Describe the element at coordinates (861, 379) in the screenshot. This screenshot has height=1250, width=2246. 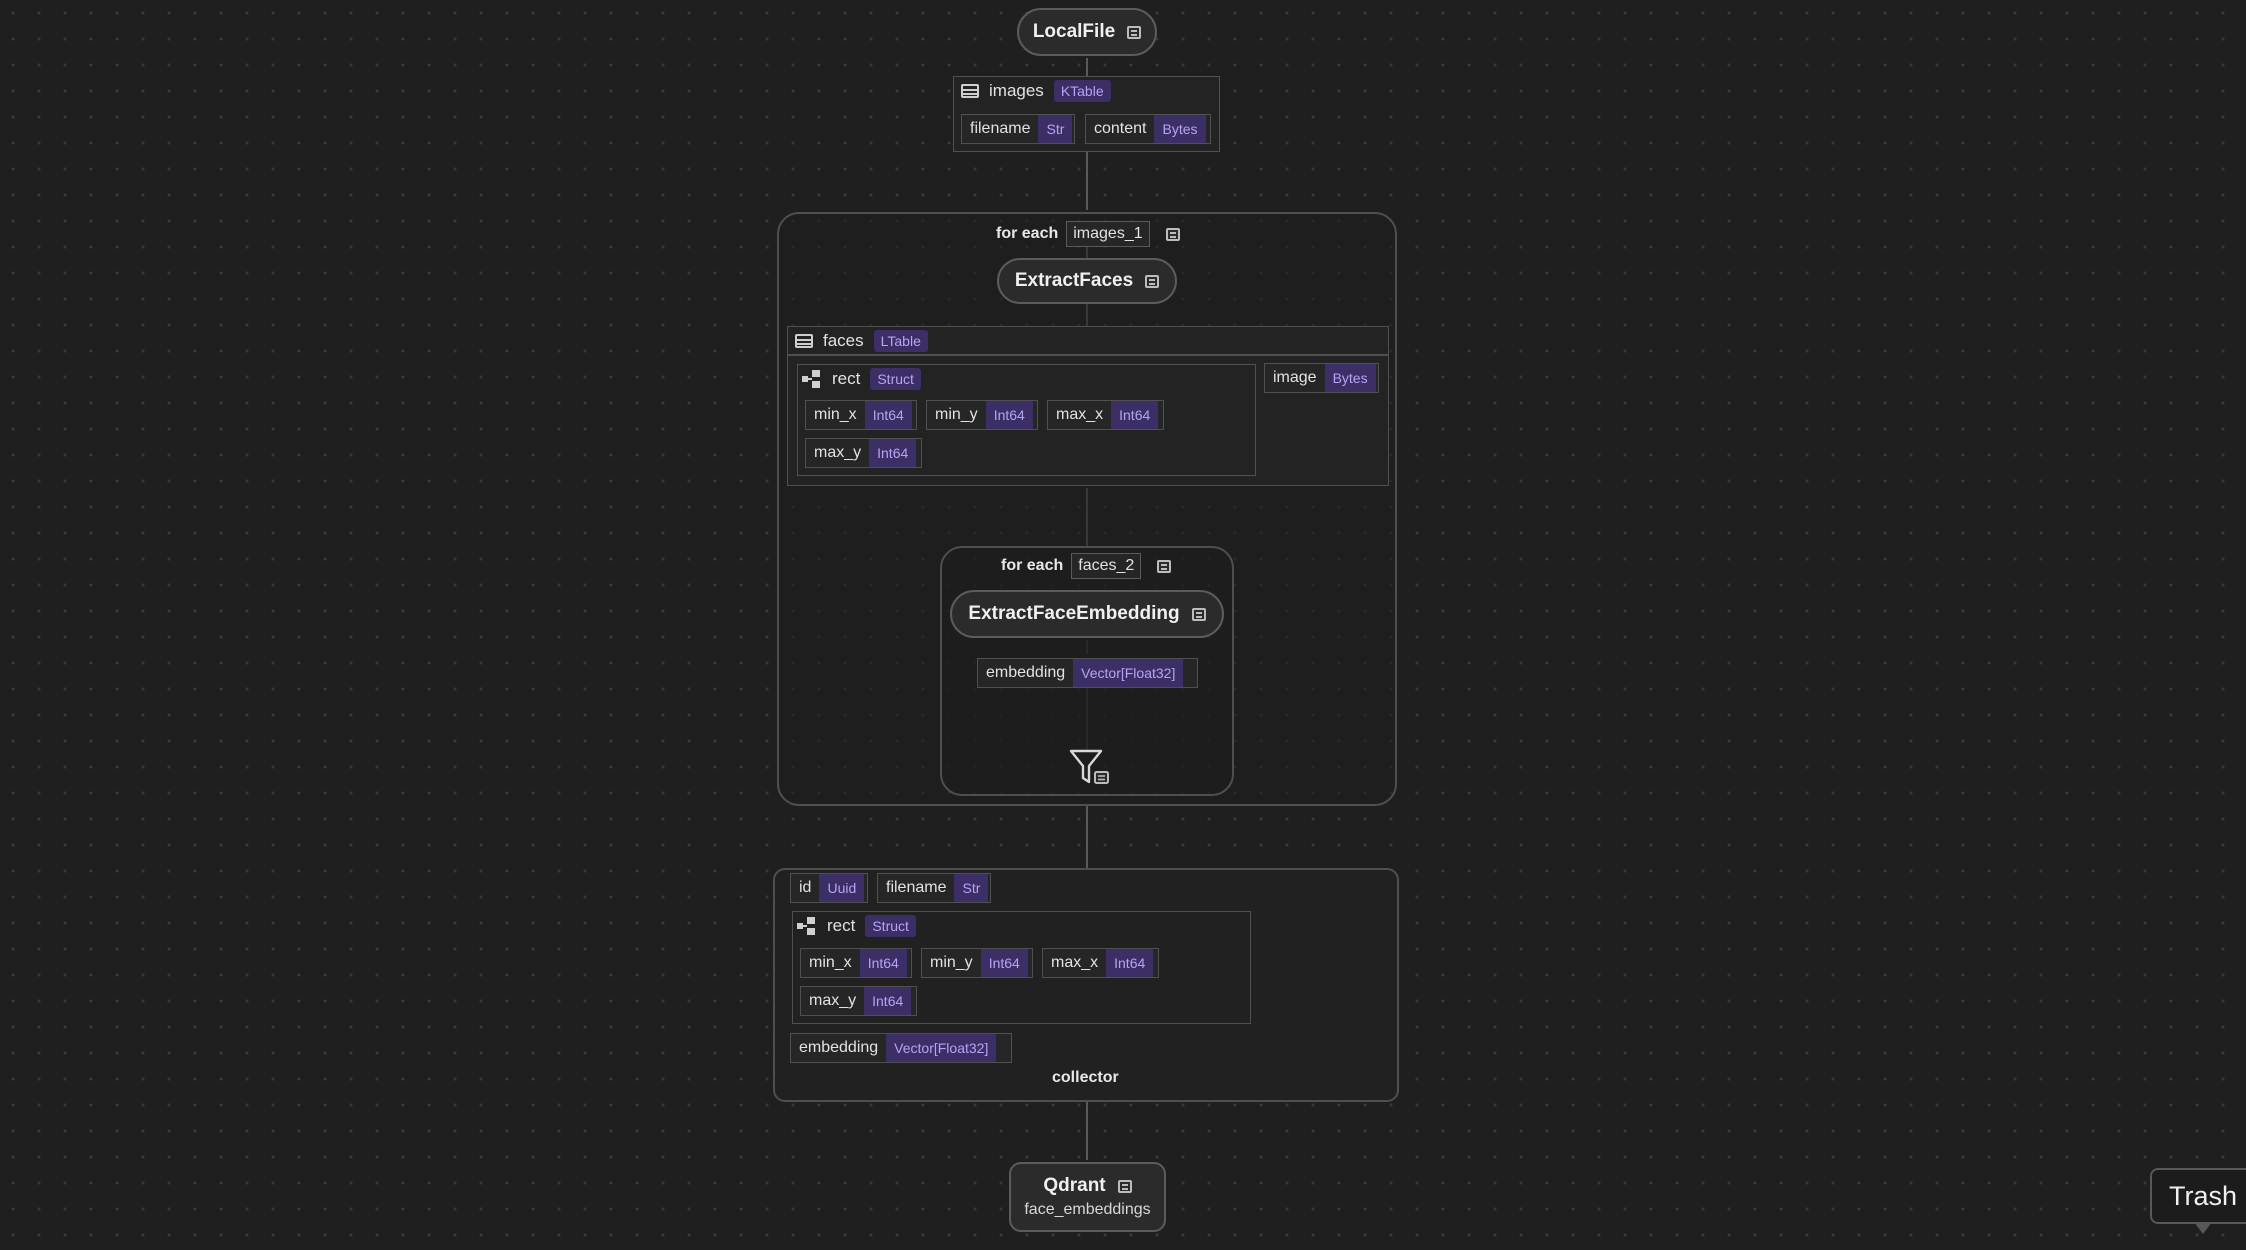
I see `rect-struct-header: rect Struct` at that location.